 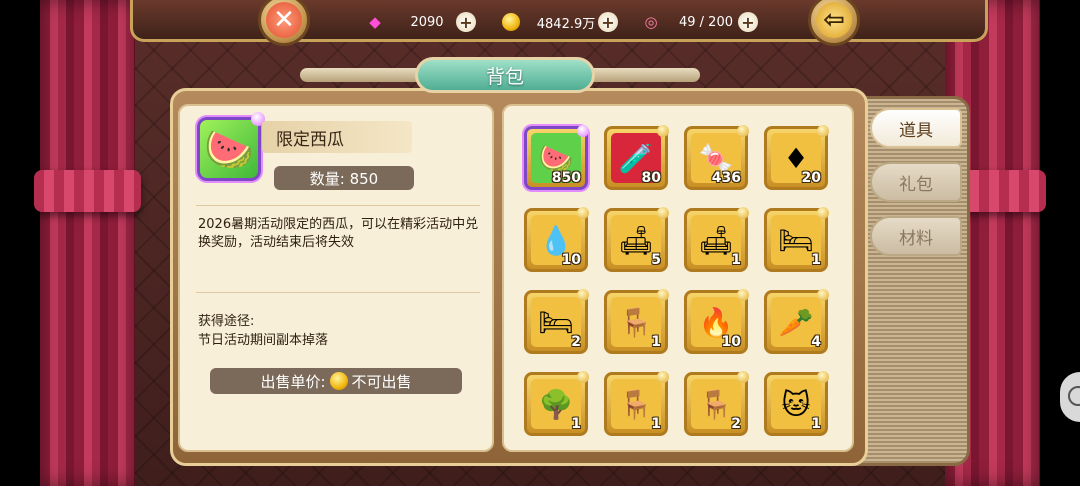 I want to click on inventory-slot: 🔥 10, so click(x=716, y=321).